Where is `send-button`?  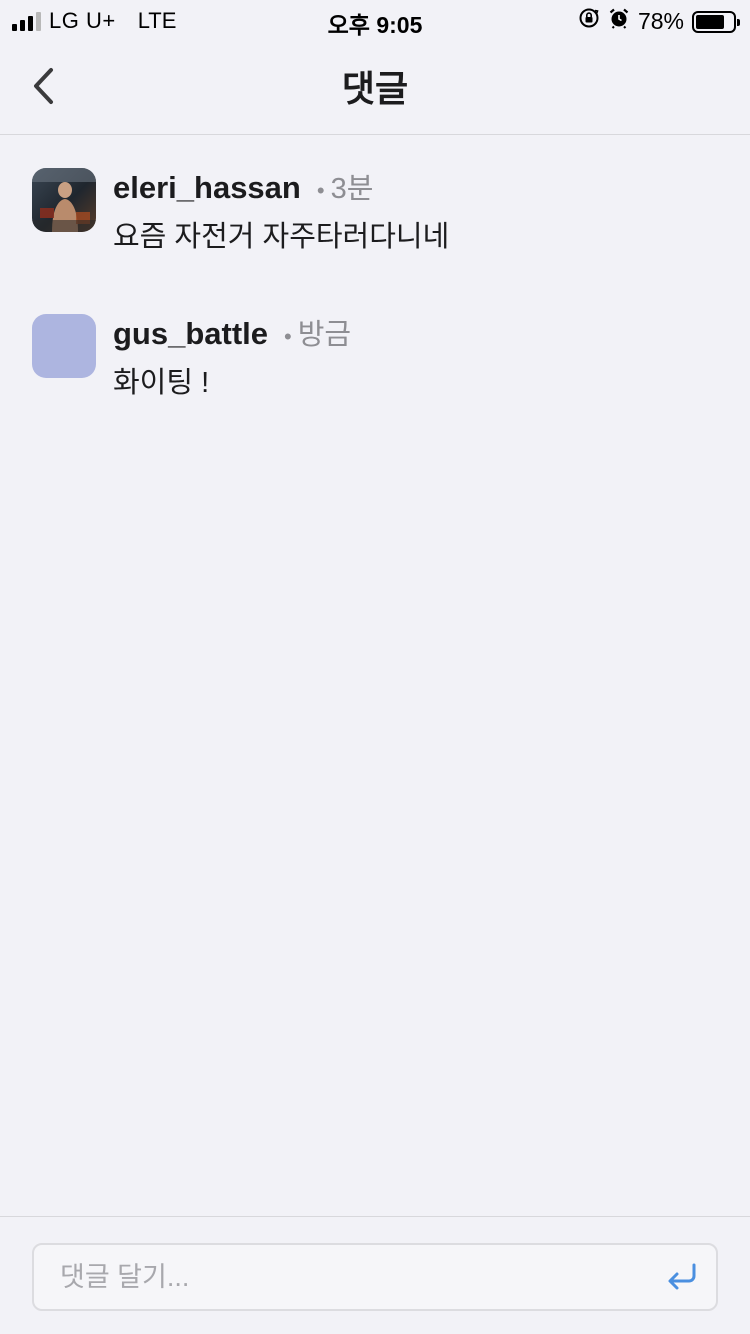
send-button is located at coordinates (682, 1277).